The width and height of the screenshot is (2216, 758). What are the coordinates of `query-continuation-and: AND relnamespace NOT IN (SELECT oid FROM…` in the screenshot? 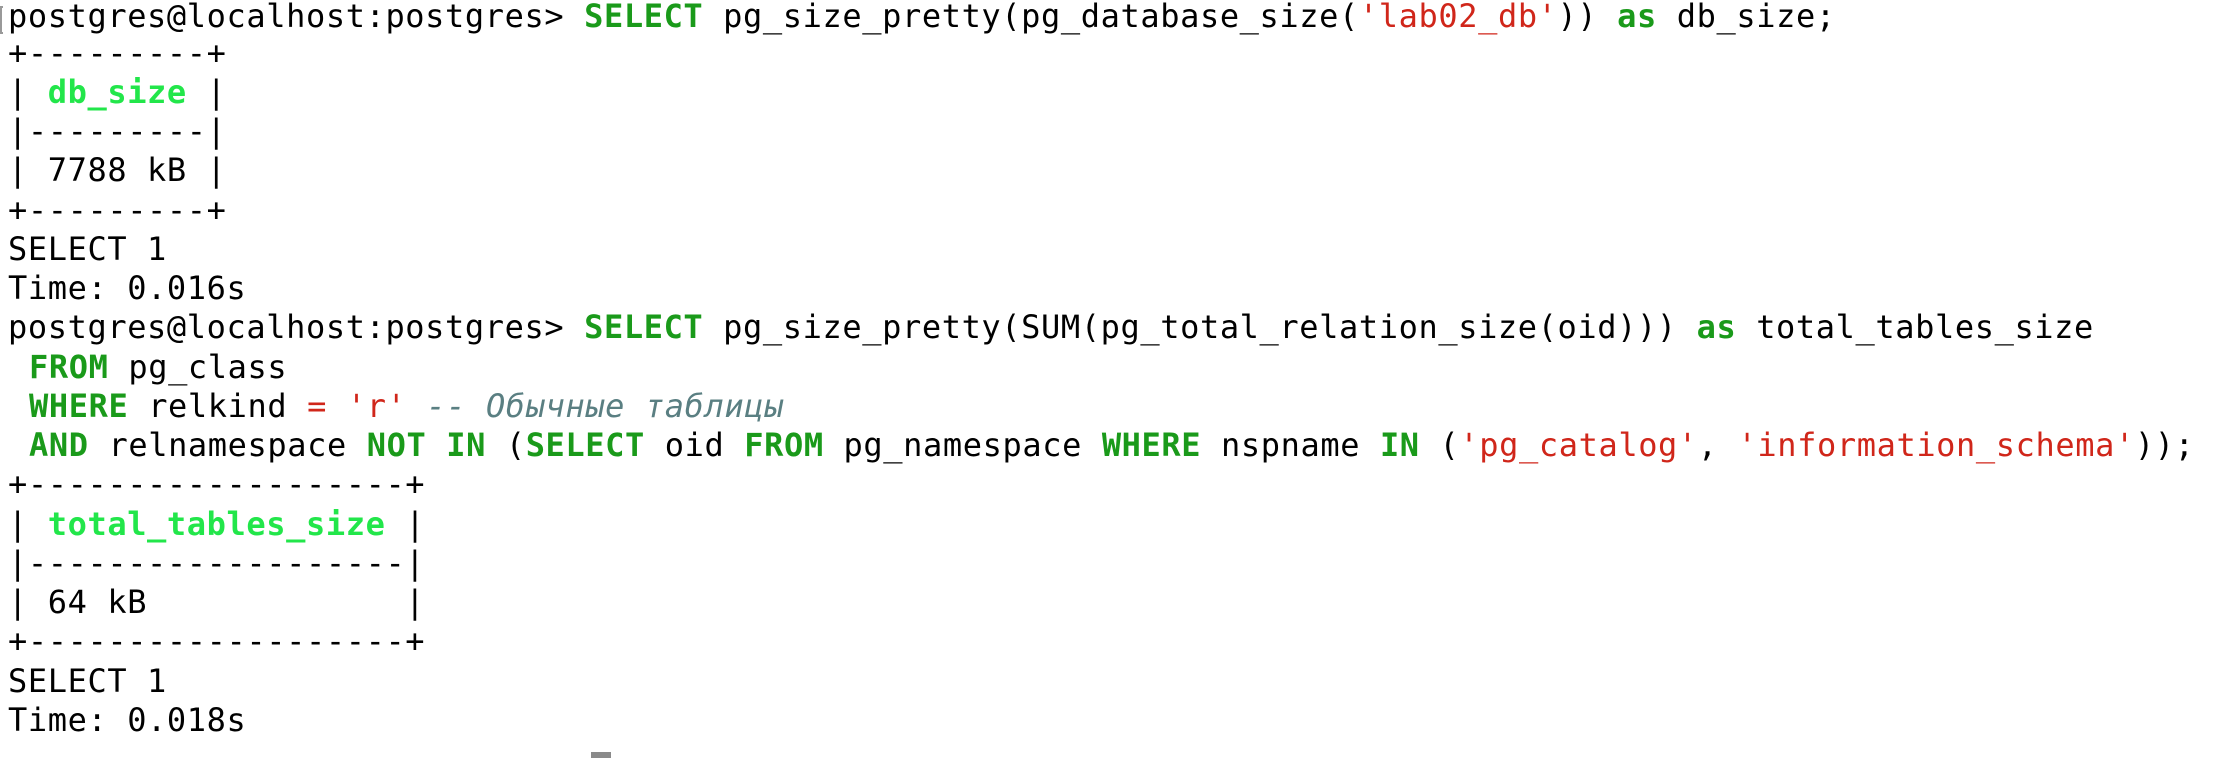 It's located at (1111, 445).